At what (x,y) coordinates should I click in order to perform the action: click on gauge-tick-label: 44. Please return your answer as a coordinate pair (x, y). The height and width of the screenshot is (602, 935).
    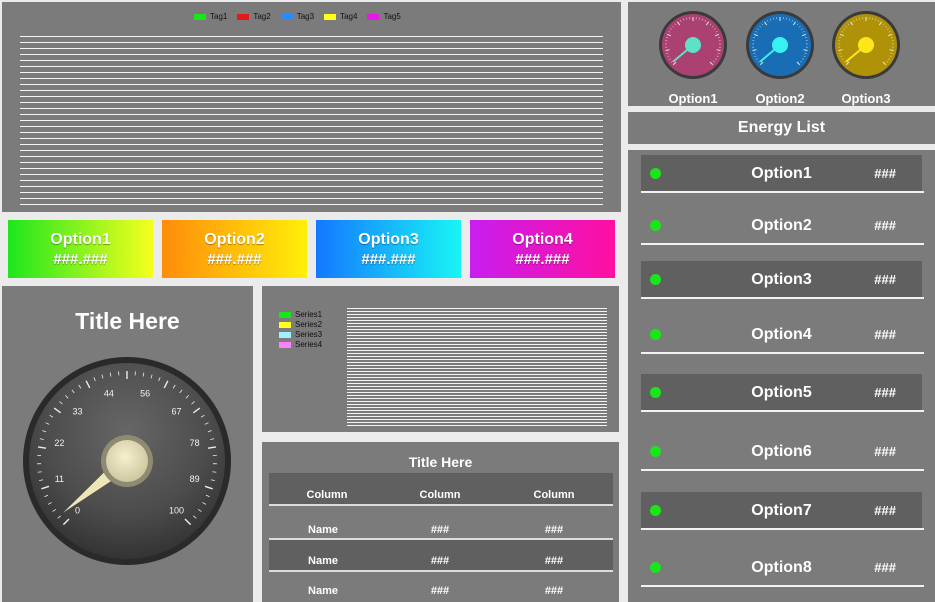
    Looking at the image, I should click on (109, 393).